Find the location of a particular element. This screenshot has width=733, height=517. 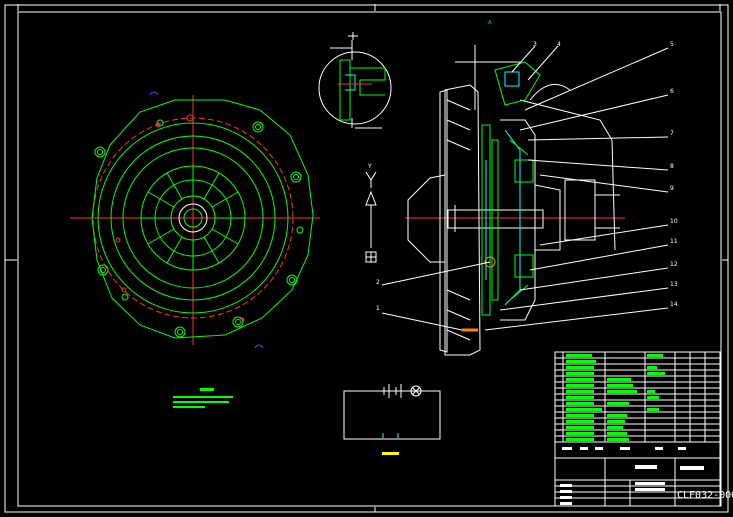

callout-6: 6 is located at coordinates (672, 91).